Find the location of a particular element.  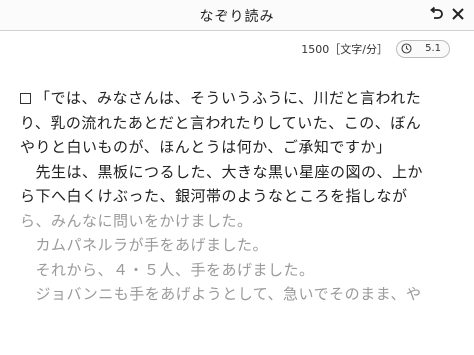

text-line: ジョバンニも手をあげようとして、急いでそのまま、や is located at coordinates (240, 294).